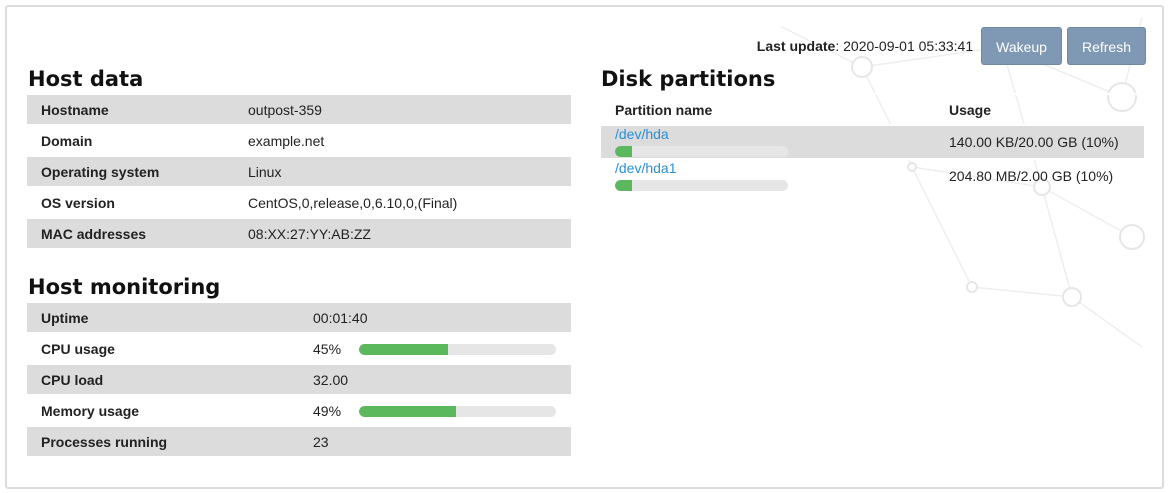 The image size is (1168, 493). Describe the element at coordinates (1039, 141) in the screenshot. I see `partition-usage: 140.00 KB/20.00 GB (10%)` at that location.